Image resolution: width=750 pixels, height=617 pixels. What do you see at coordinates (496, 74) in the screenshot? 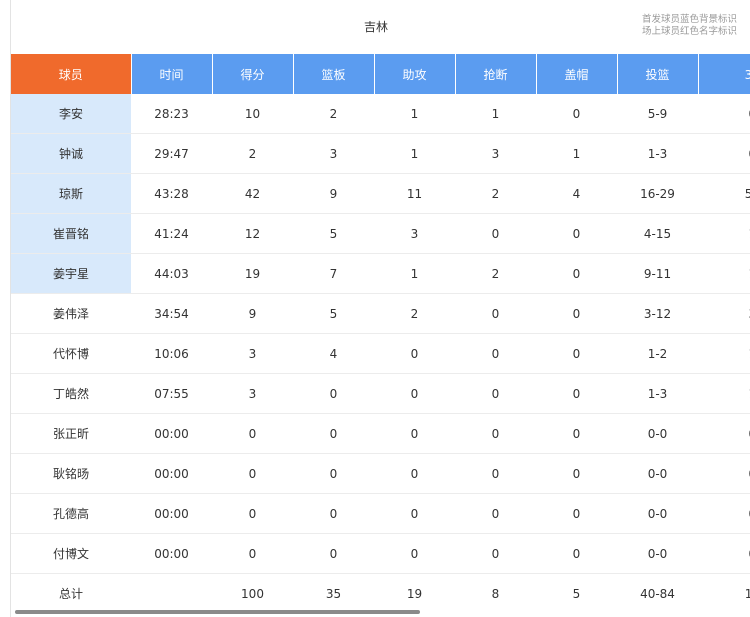
I see `column-header-steals: 抢断` at bounding box center [496, 74].